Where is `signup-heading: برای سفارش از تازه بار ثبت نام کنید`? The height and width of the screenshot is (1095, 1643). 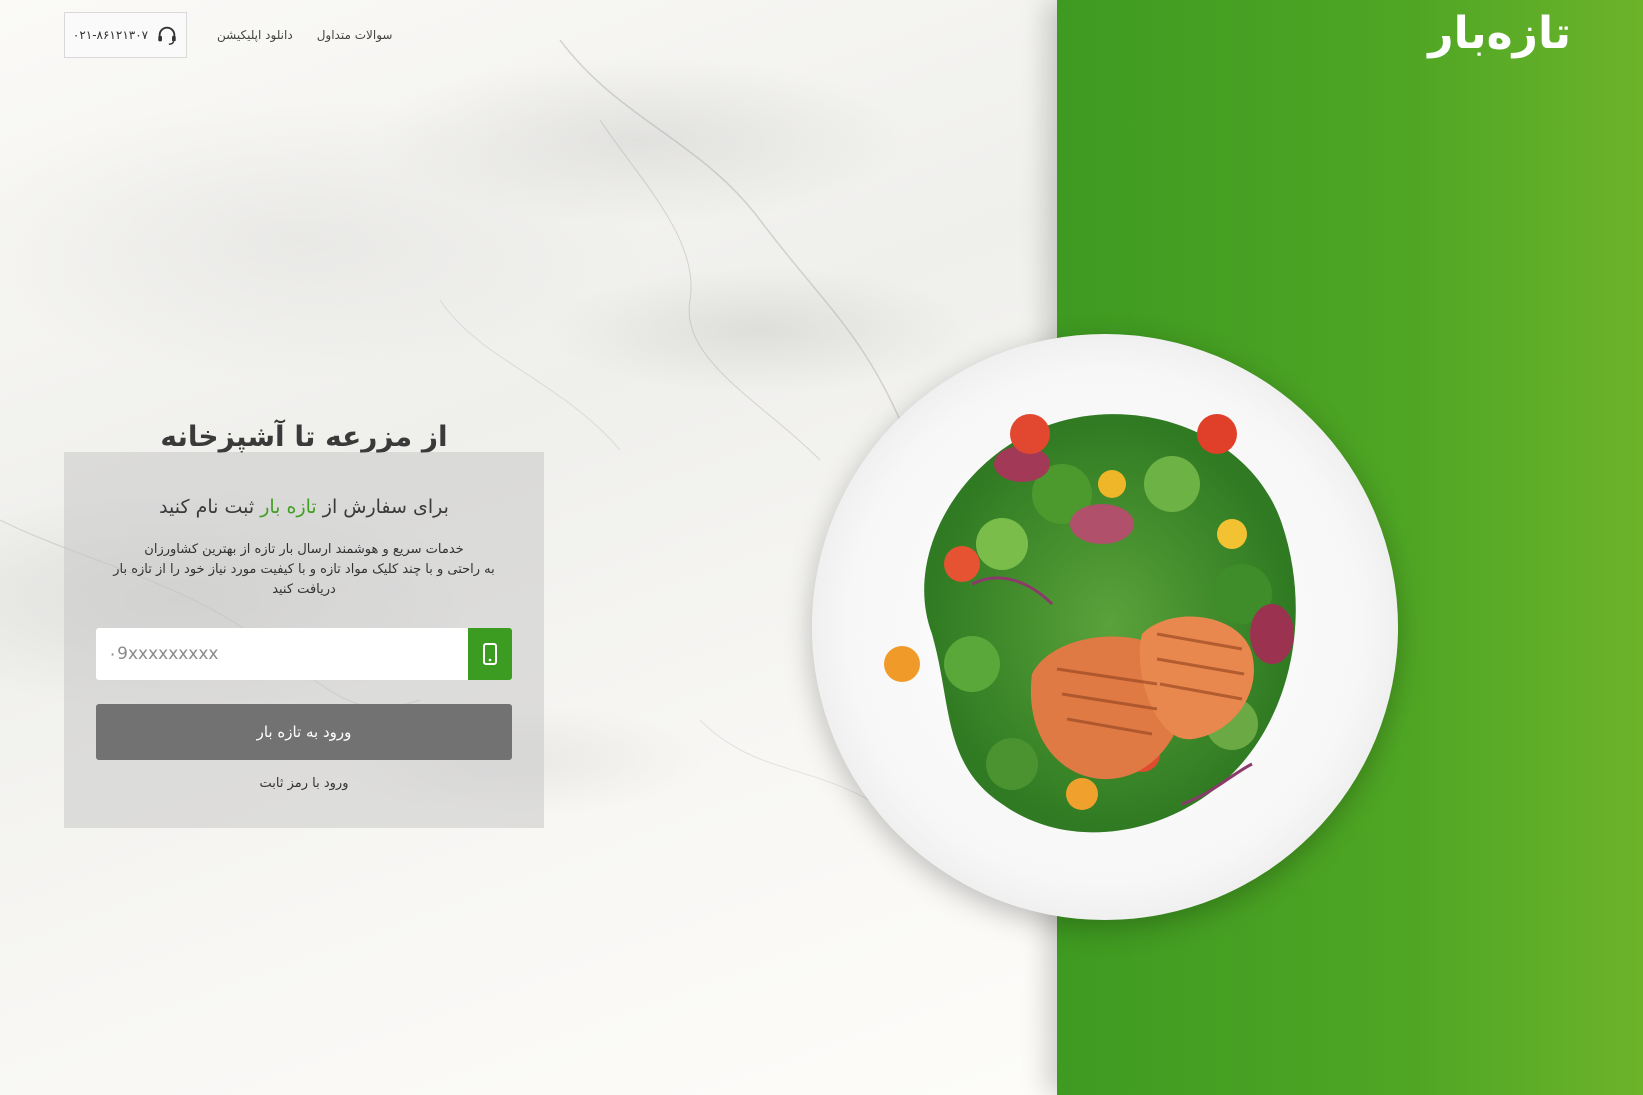 signup-heading: برای سفارش از تازه بار ثبت نام کنید is located at coordinates (304, 507).